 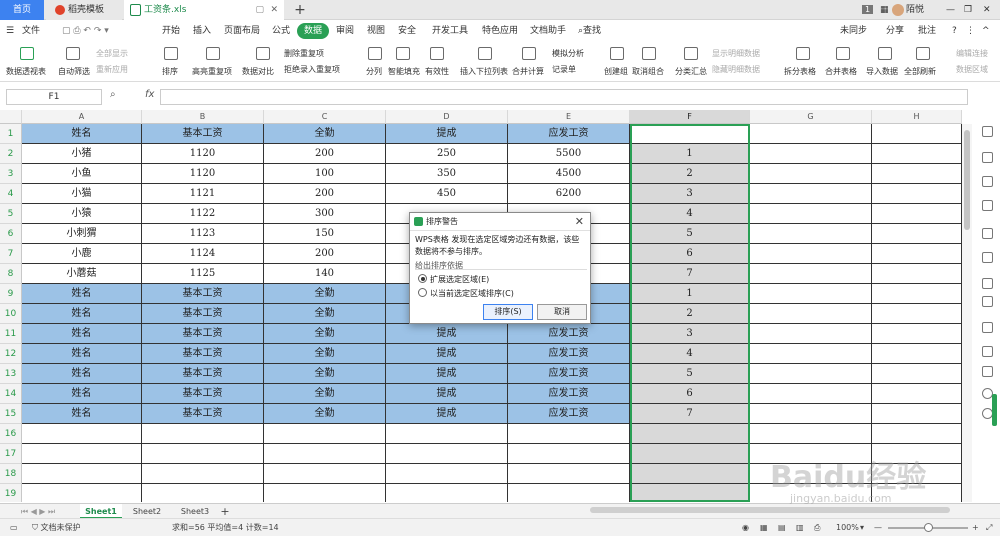 I want to click on tab-pin-icon: ▢, so click(x=259, y=10).